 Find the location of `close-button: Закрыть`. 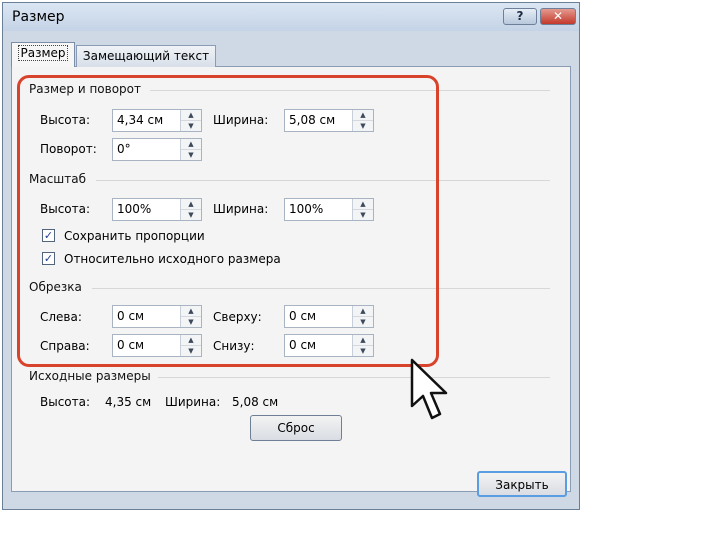

close-button: Закрыть is located at coordinates (522, 484).